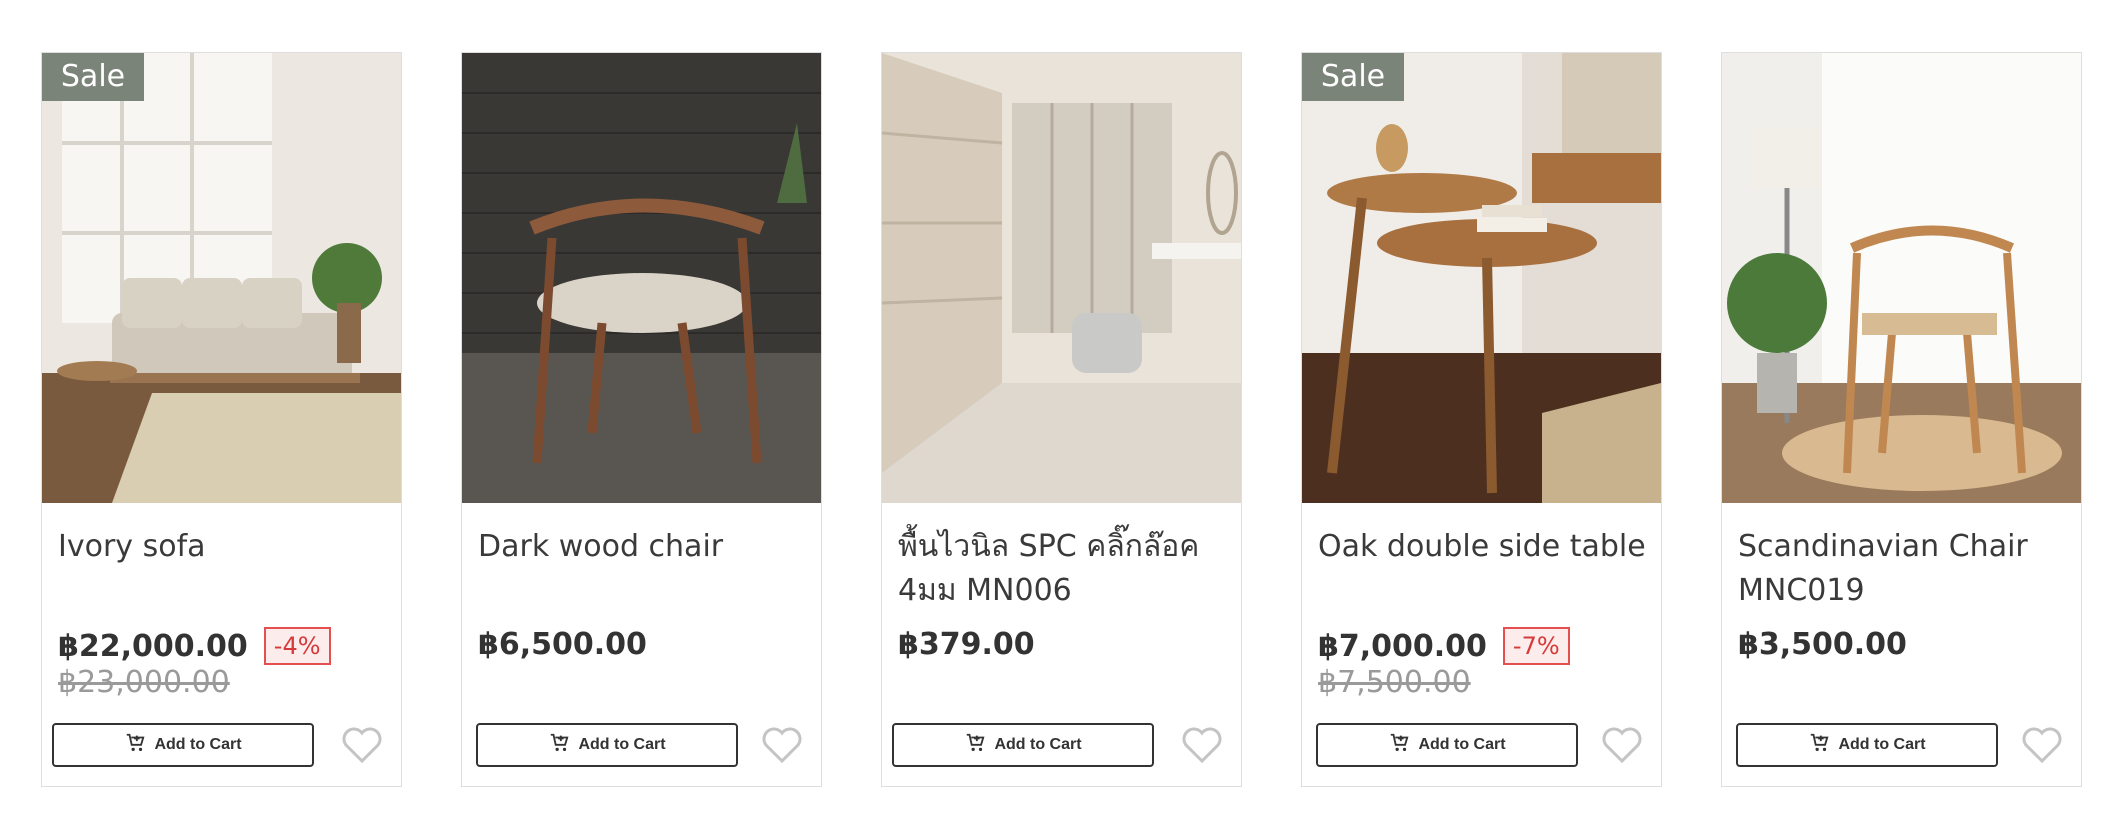  I want to click on product-price: ฿6,500.00, so click(562, 644).